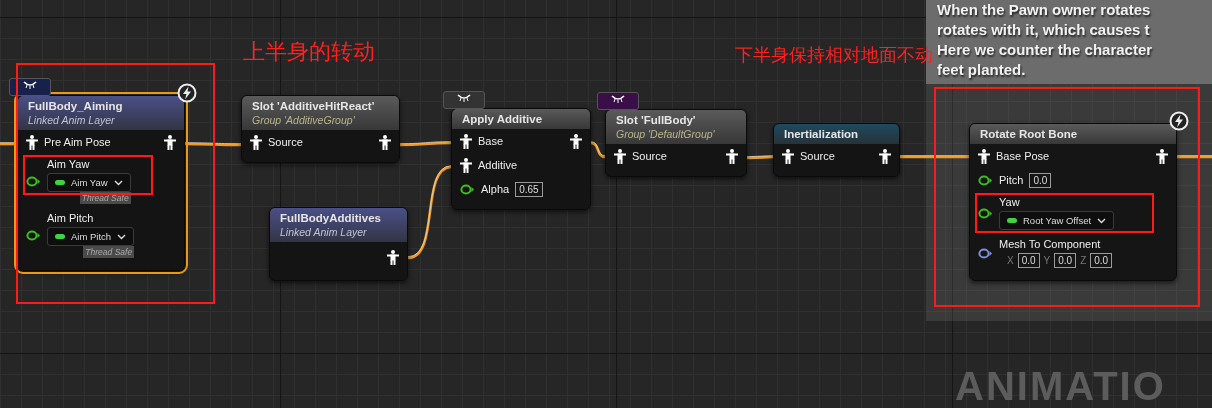  Describe the element at coordinates (91, 236) in the screenshot. I see `variable-dropdown: Aim Pitch` at that location.